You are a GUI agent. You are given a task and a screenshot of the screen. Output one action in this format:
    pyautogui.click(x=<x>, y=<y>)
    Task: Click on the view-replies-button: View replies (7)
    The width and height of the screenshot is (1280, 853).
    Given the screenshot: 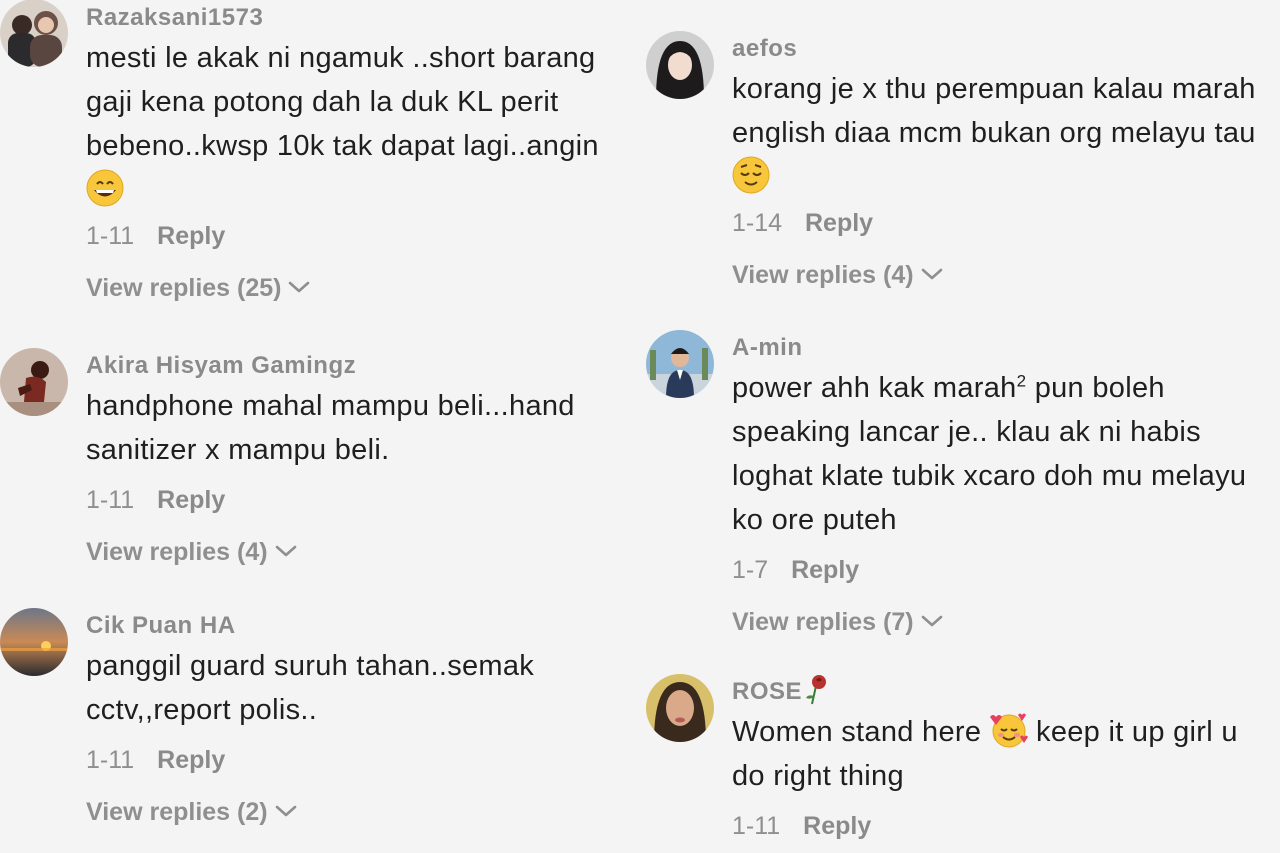 What is the action you would take?
    pyautogui.click(x=1006, y=622)
    